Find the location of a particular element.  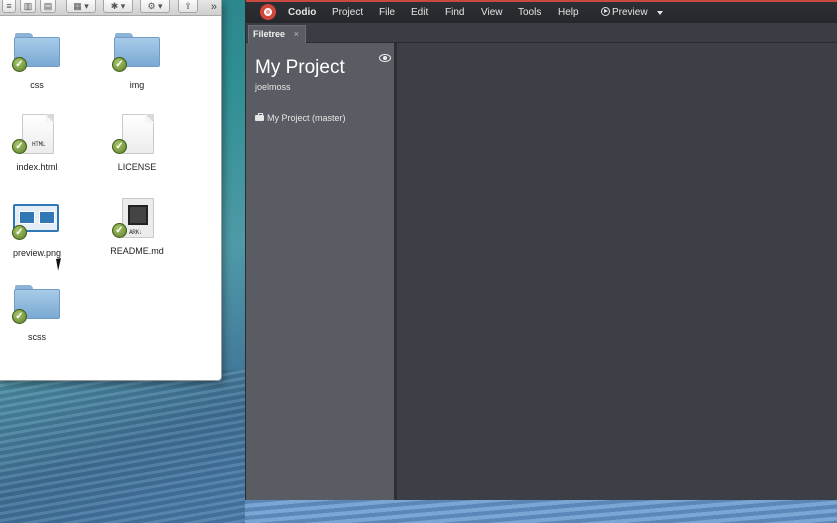

toolbar-overflow-icon: » is located at coordinates (214, 7).